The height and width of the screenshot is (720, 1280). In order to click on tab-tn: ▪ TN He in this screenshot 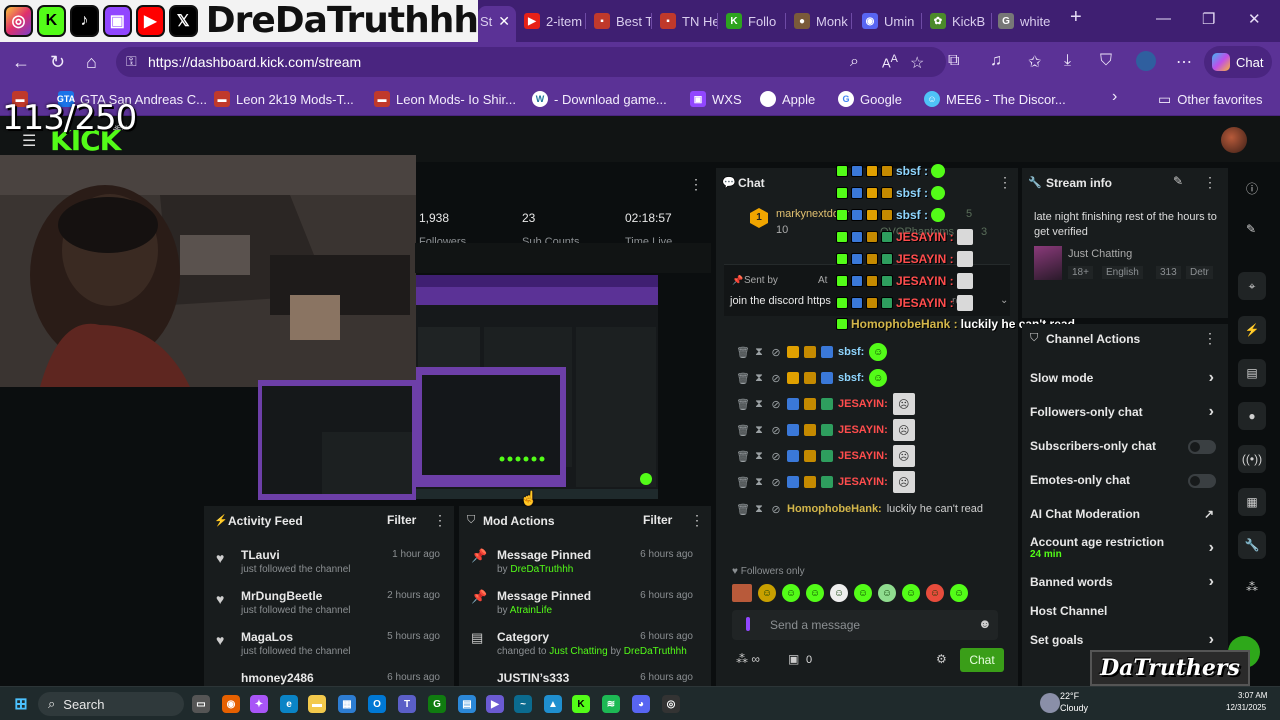, I will do `click(689, 21)`.